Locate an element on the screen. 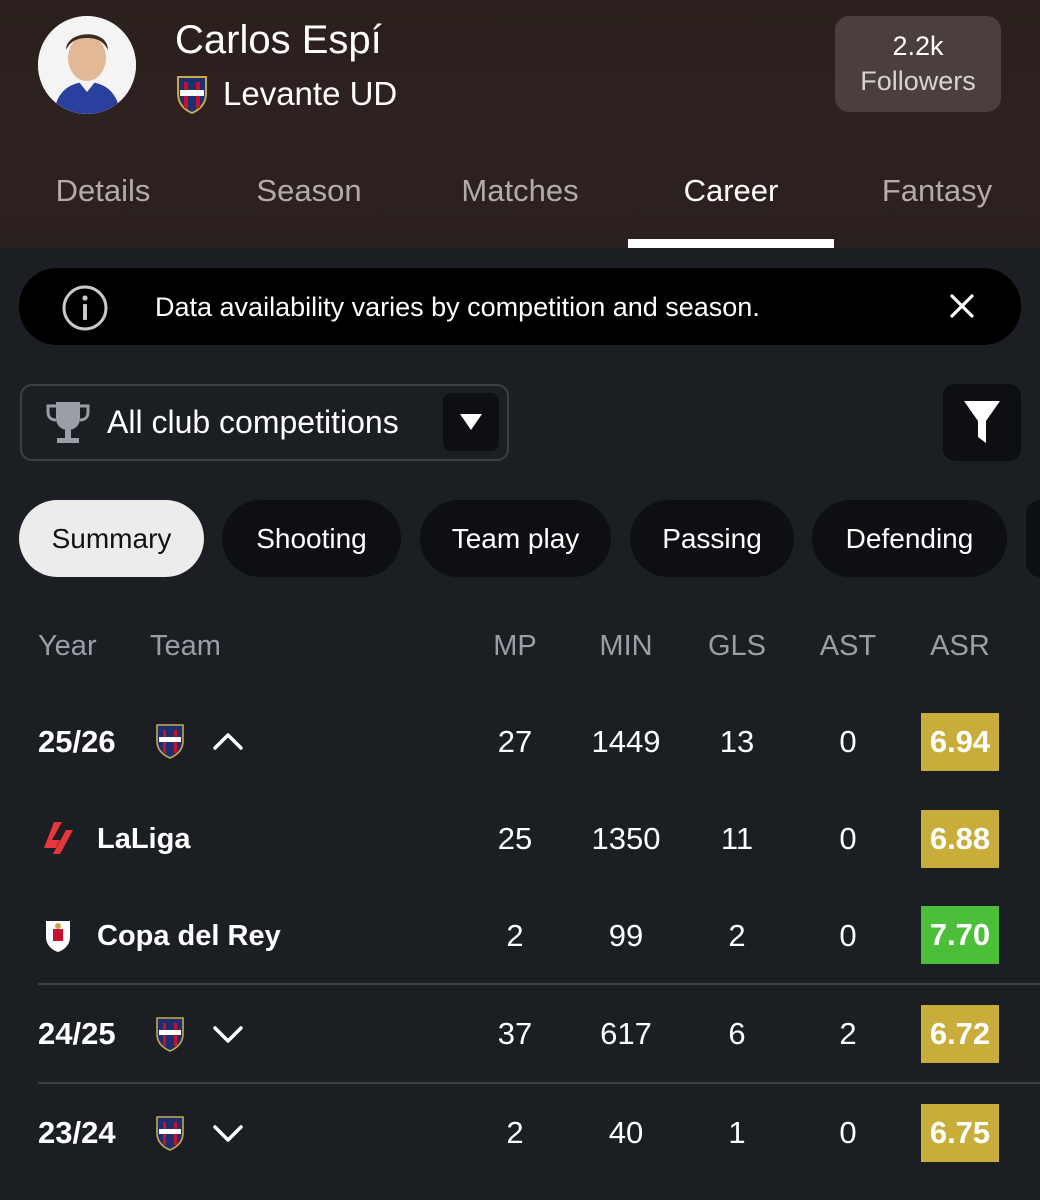  filter-icon is located at coordinates (982, 421).